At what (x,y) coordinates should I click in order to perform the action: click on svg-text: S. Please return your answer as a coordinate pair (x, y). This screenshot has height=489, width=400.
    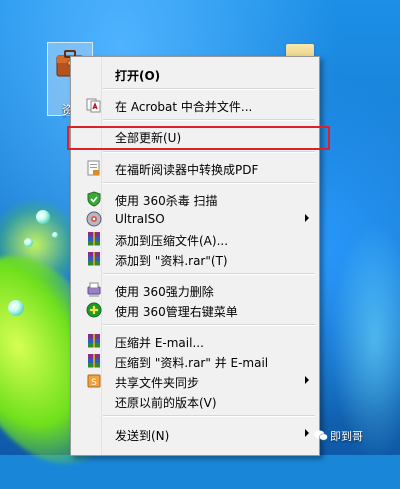
    Looking at the image, I should click on (94, 383).